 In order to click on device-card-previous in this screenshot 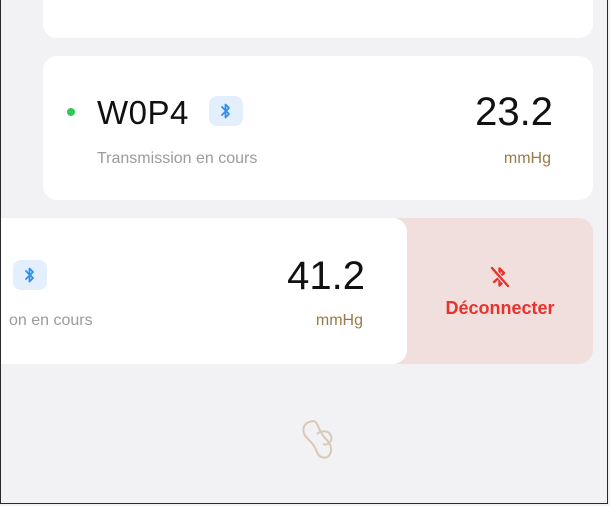, I will do `click(318, 19)`.